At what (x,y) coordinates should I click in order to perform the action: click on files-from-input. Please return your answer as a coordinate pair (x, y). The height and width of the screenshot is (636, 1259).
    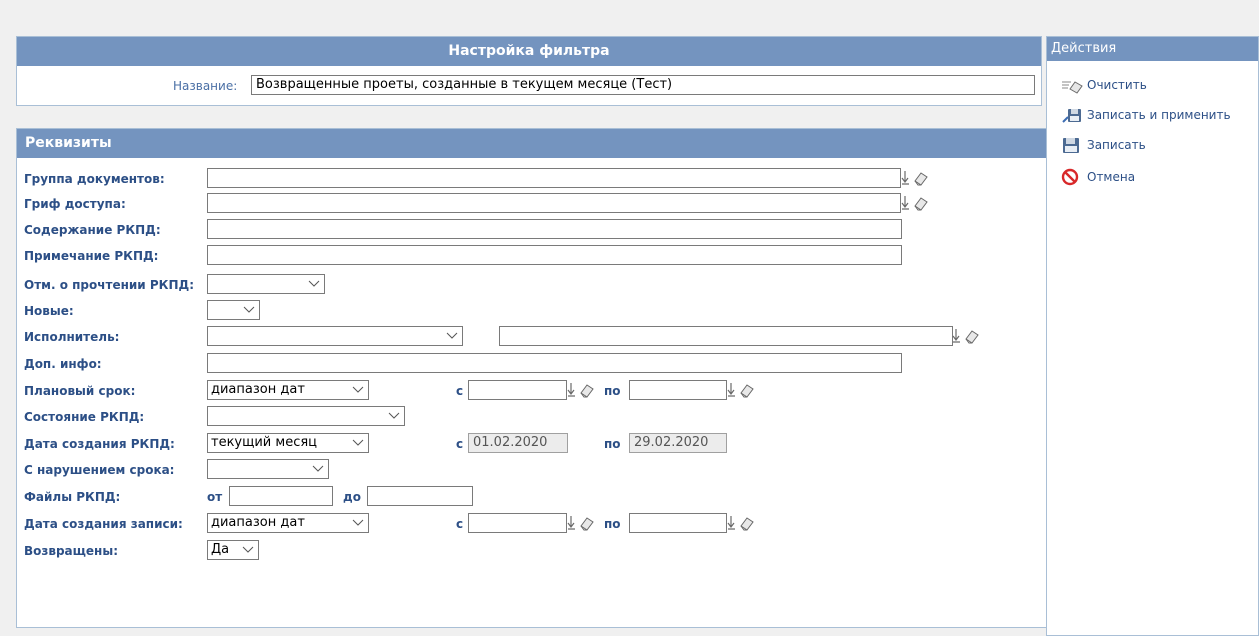
    Looking at the image, I should click on (281, 496).